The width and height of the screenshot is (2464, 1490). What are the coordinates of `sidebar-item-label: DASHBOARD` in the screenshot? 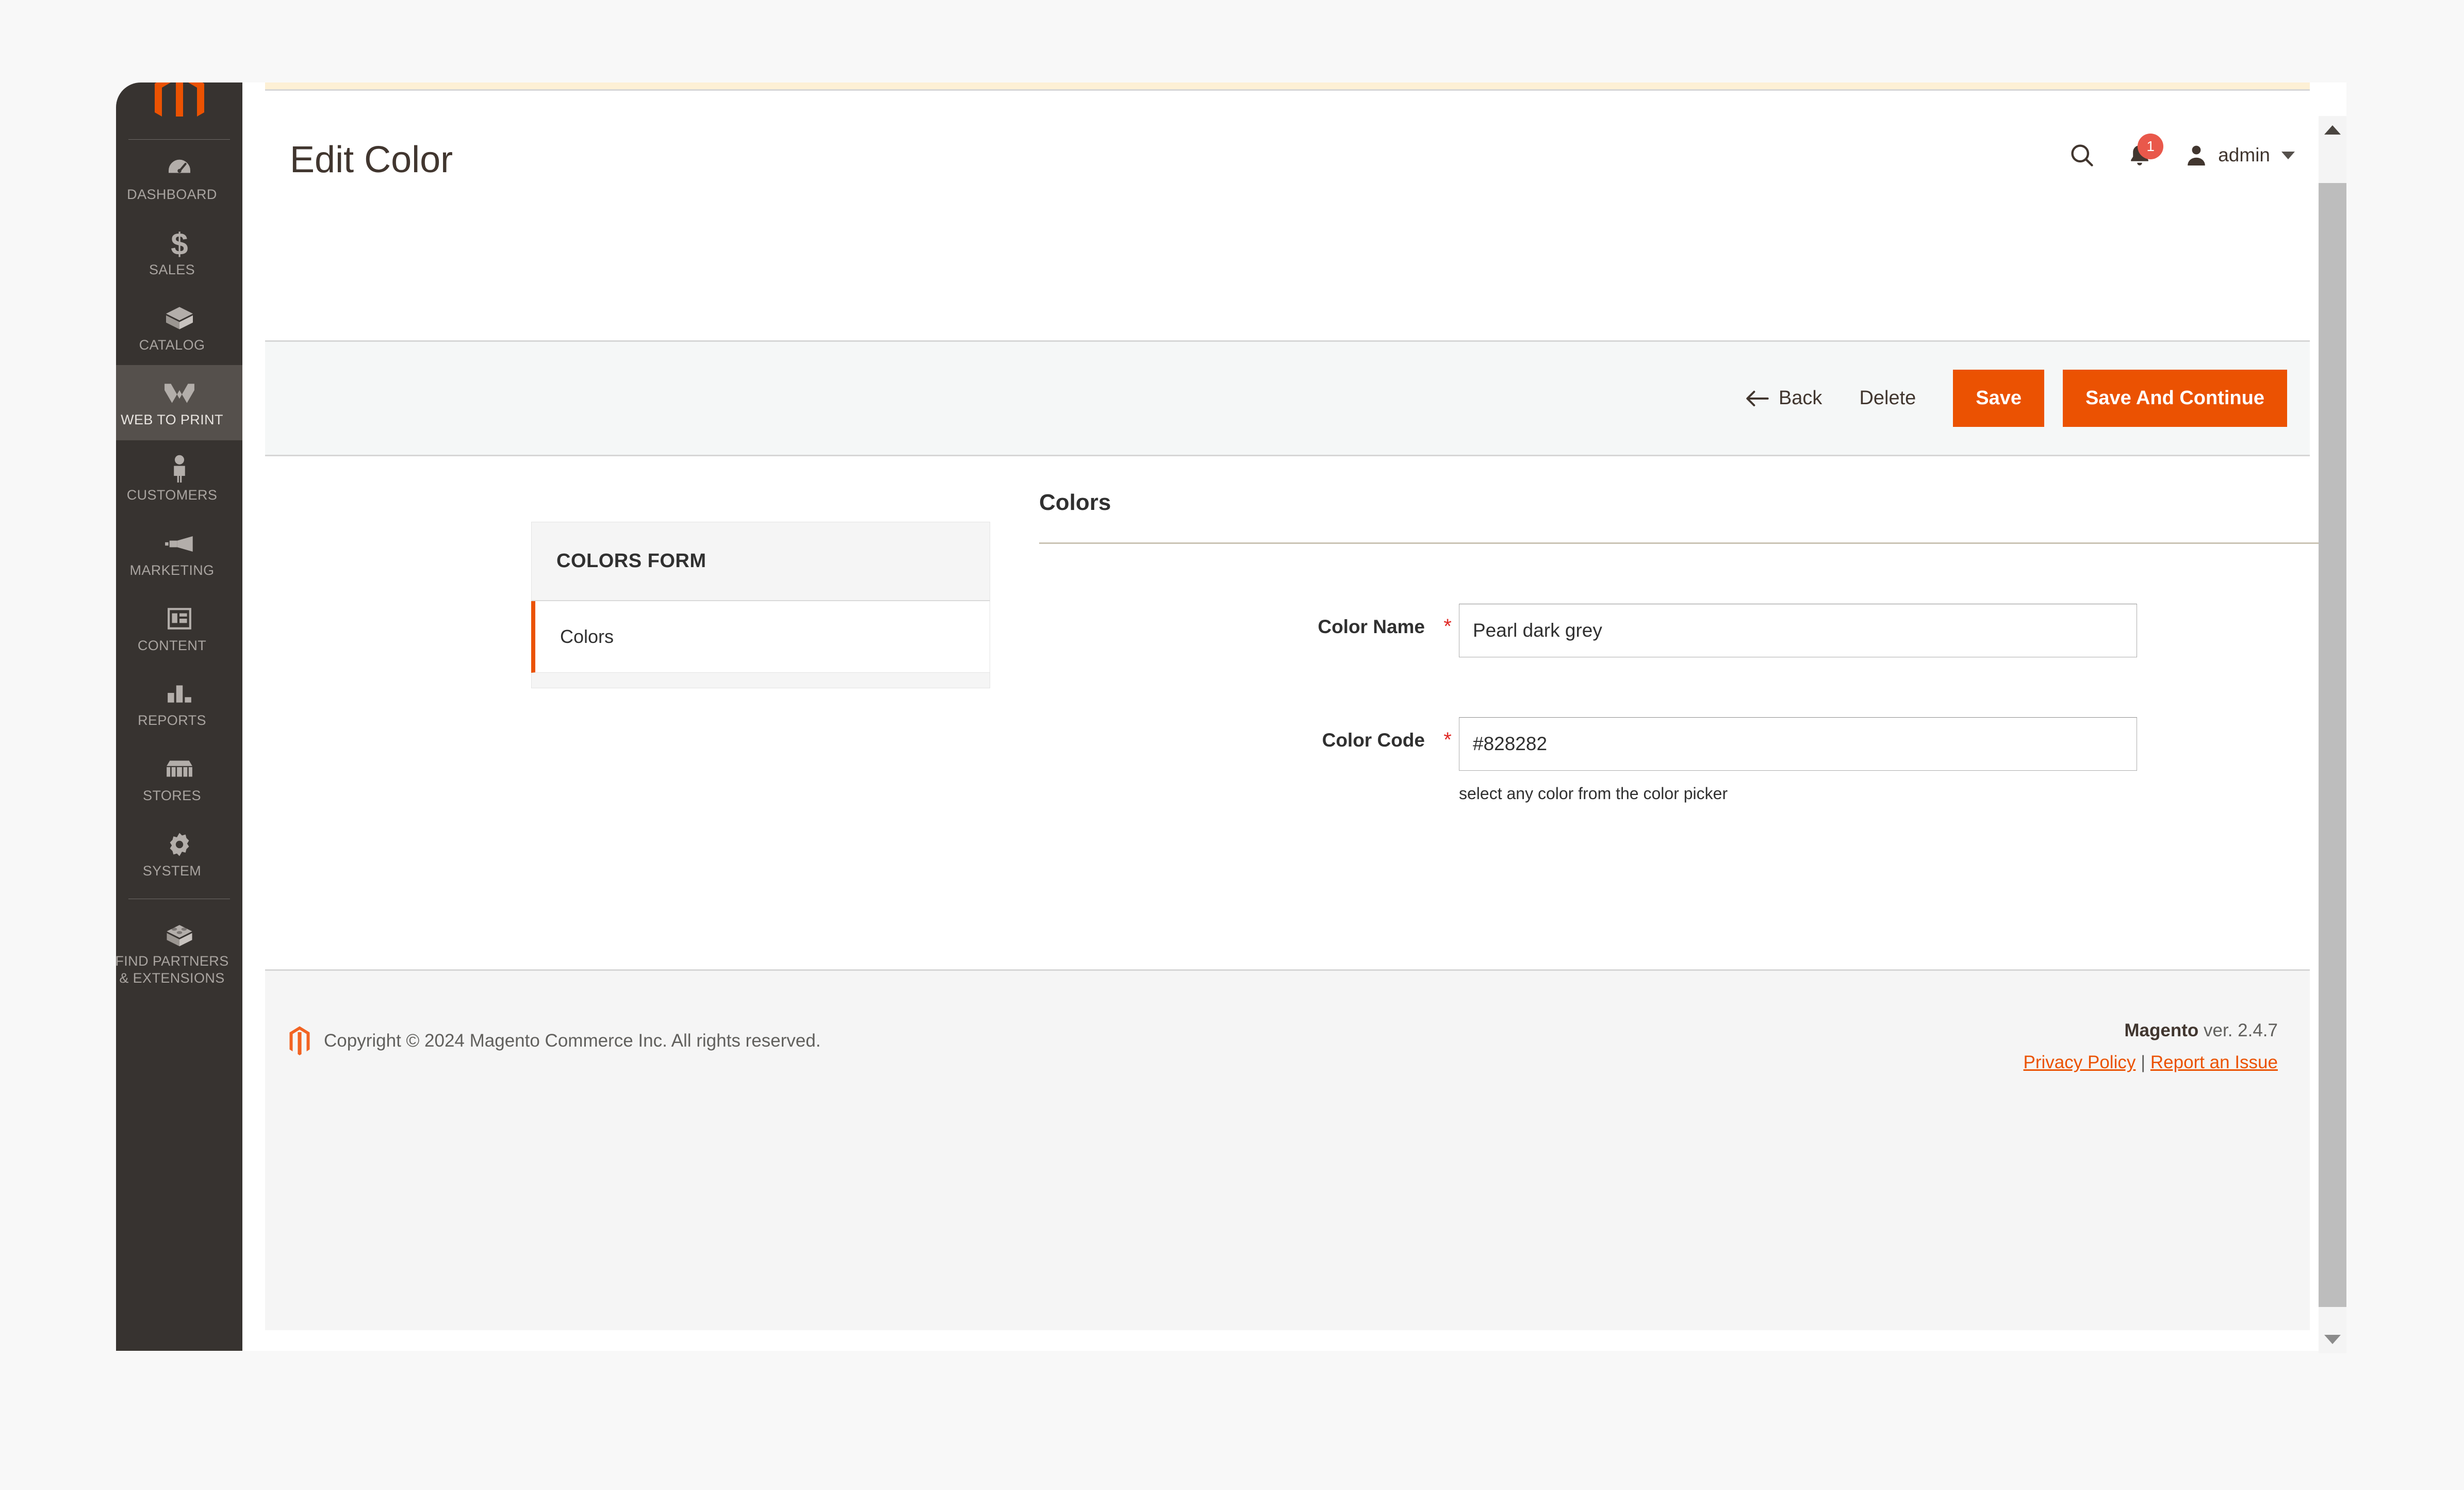 It's located at (172, 194).